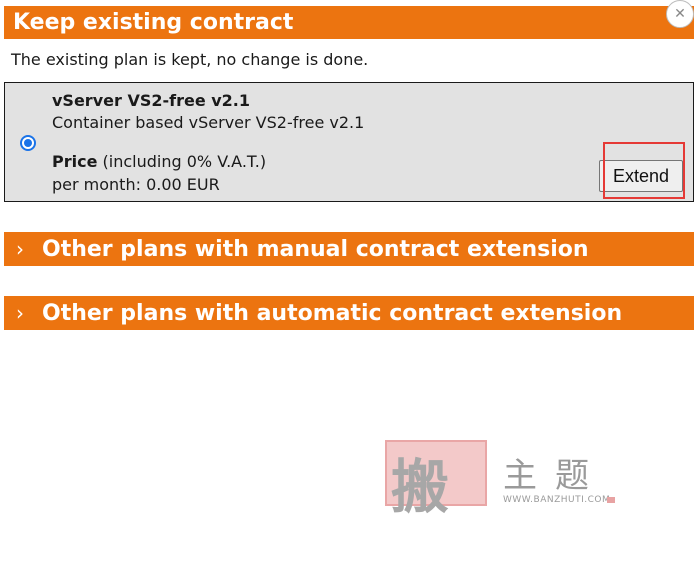 The image size is (699, 583). What do you see at coordinates (557, 500) in the screenshot?
I see `watermark-url: WWW.BANZHUTI.COM` at bounding box center [557, 500].